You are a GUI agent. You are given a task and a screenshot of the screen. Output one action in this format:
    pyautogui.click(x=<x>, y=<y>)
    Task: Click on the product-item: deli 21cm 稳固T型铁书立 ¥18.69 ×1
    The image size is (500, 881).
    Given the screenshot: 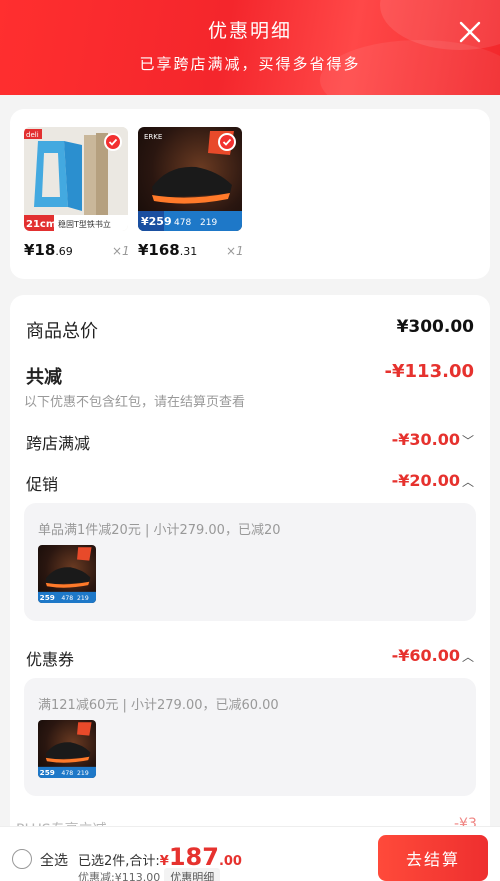 What is the action you would take?
    pyautogui.click(x=77, y=193)
    